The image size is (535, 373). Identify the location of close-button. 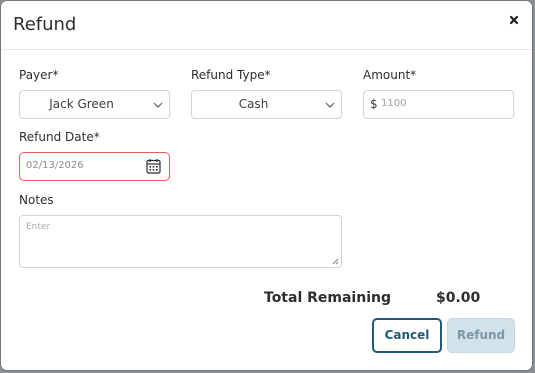
(514, 20).